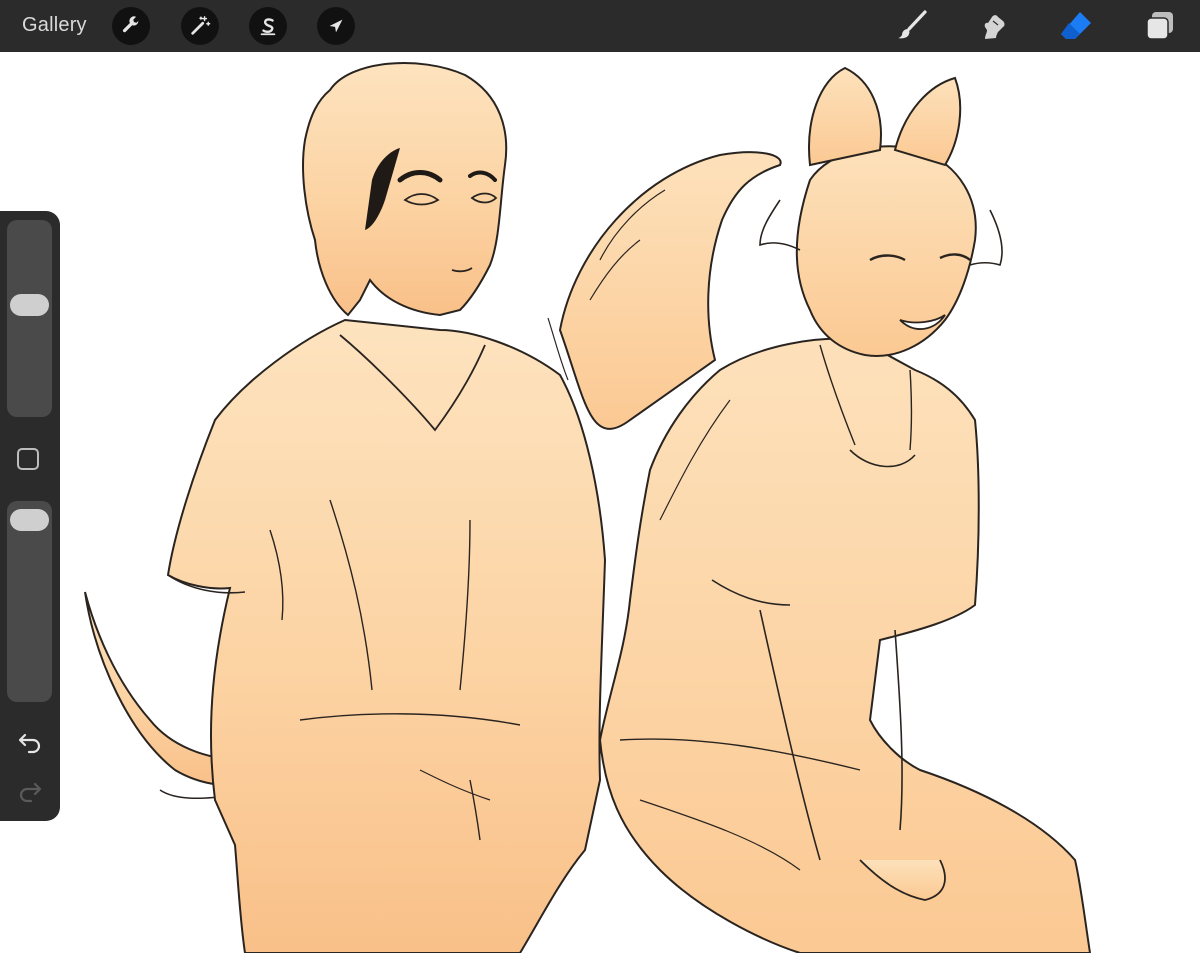 This screenshot has height=958, width=1200. I want to click on eraser-icon, so click(1076, 26).